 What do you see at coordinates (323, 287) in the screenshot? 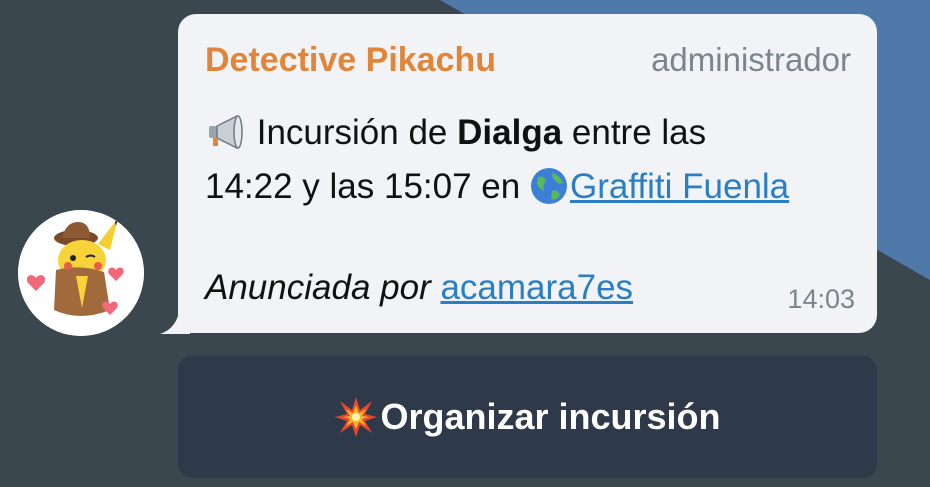
I see `announced-by-label: Anunciada por` at bounding box center [323, 287].